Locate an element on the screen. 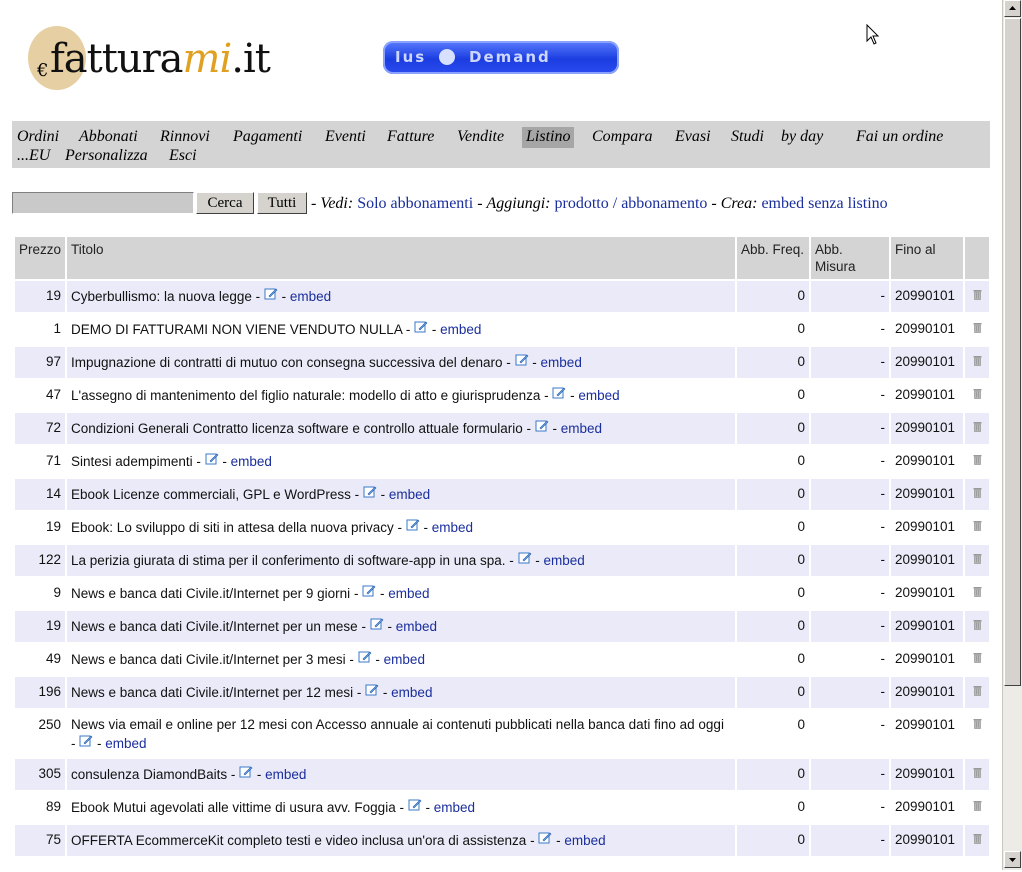 Image resolution: width=1022 pixels, height=872 pixels. search-input is located at coordinates (103, 203).